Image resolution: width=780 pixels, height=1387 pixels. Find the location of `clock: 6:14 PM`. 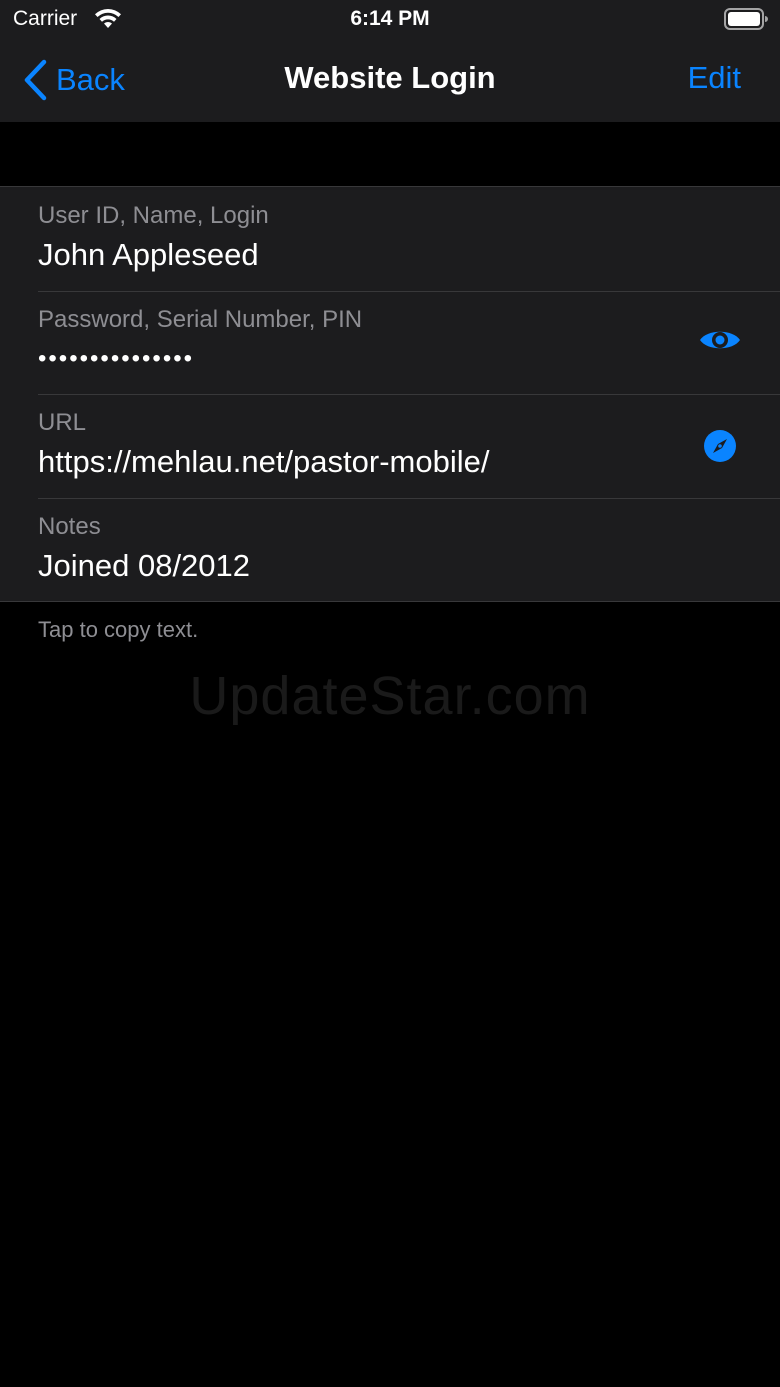

clock: 6:14 PM is located at coordinates (390, 18).